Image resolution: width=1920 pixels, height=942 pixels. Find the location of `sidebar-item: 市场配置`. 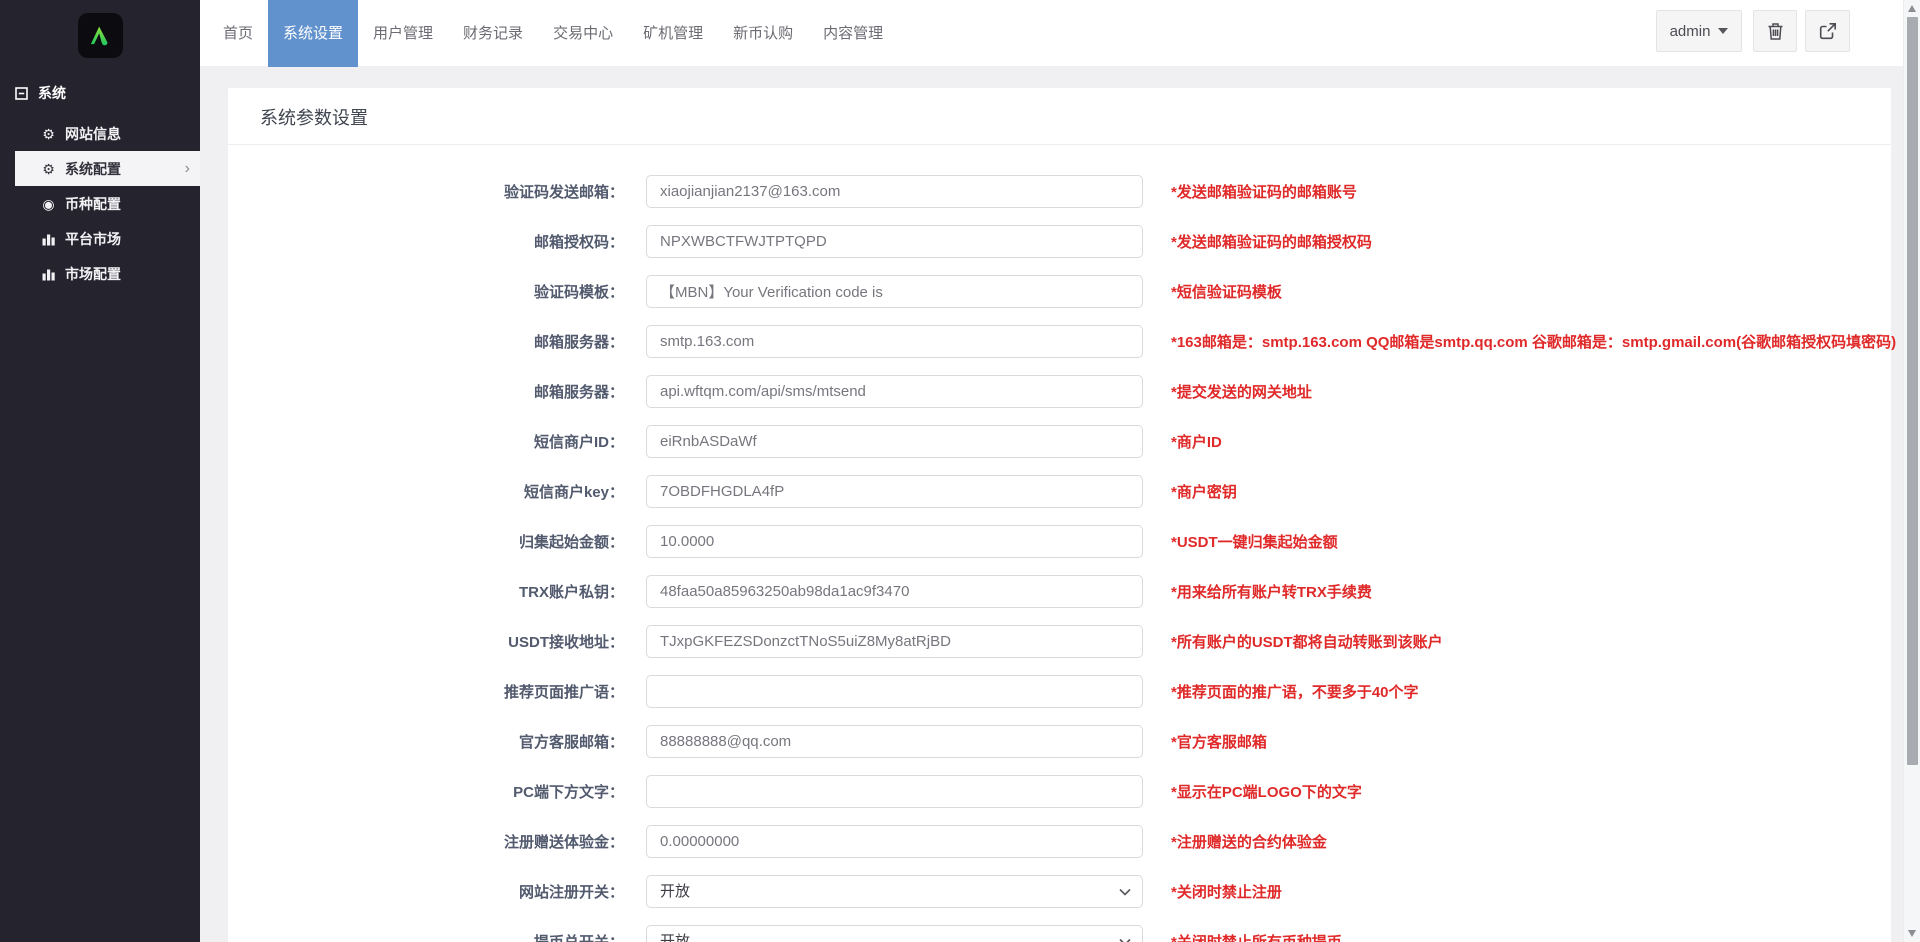

sidebar-item: 市场配置 is located at coordinates (100, 273).